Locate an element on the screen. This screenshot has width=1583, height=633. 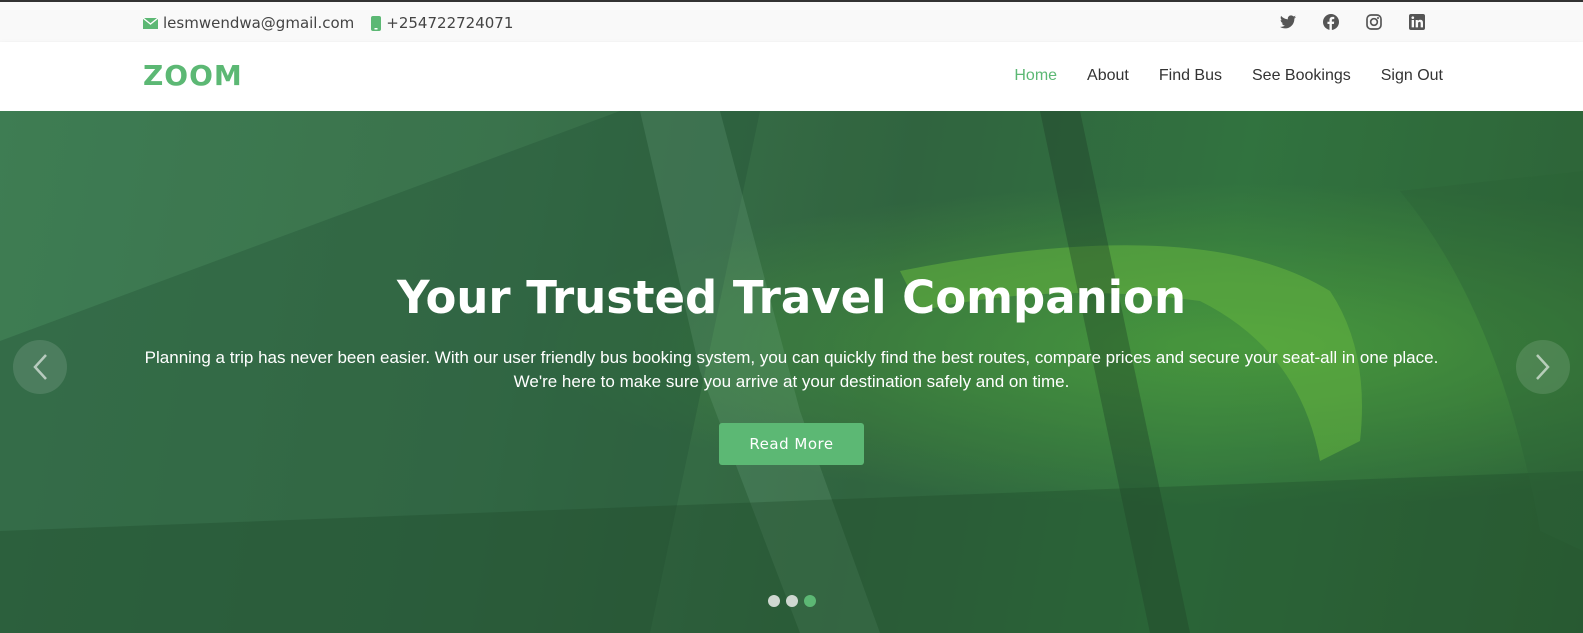
carousel-indicators is located at coordinates (795, 601).